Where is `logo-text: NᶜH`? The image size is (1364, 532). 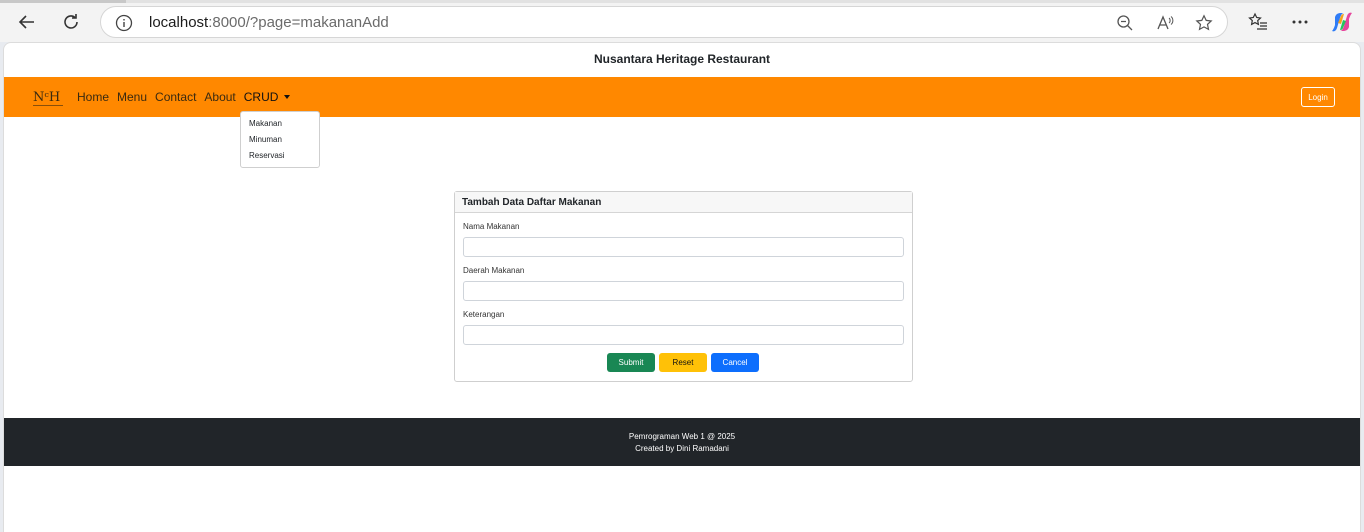
logo-text: NᶜH is located at coordinates (46, 97).